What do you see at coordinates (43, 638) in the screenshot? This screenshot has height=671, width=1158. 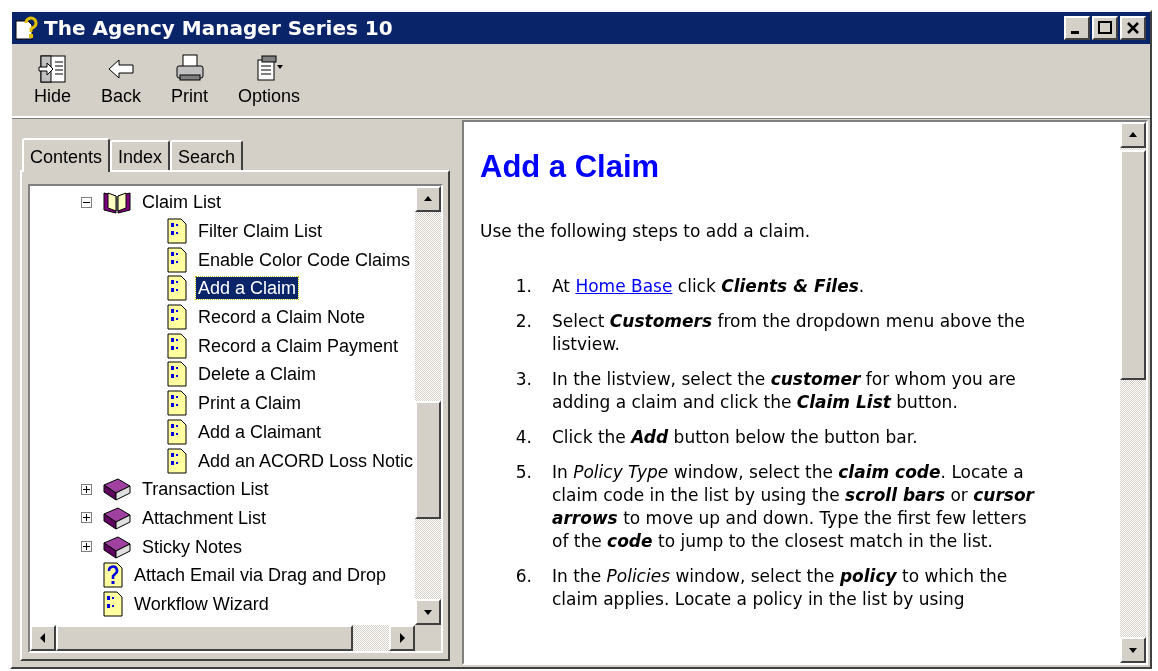 I see `scroll-left-button` at bounding box center [43, 638].